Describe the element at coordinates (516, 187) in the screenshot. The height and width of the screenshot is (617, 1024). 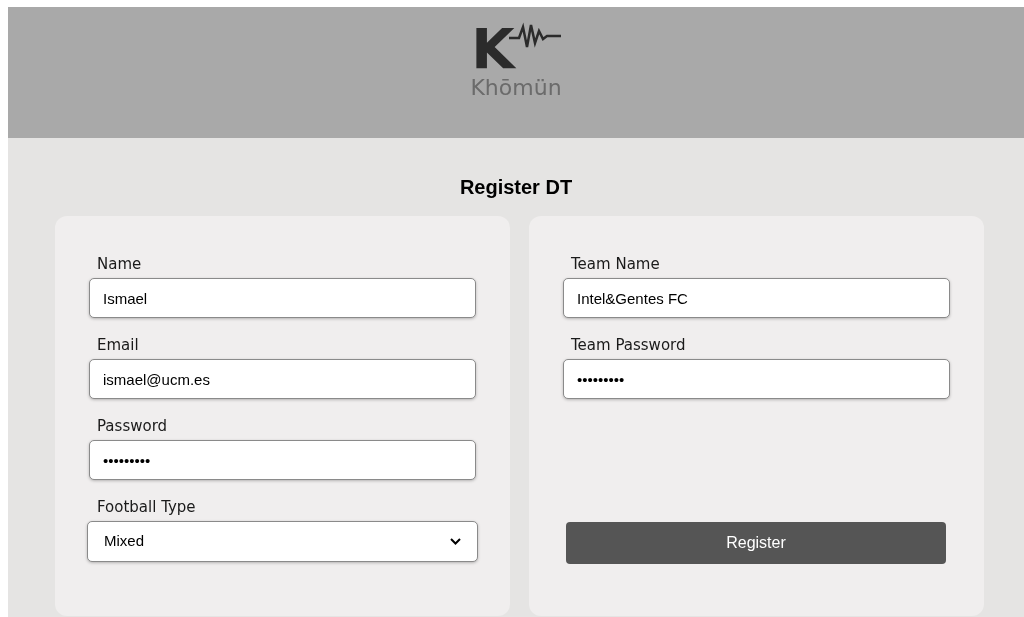
I see `page-title: Register DT` at that location.